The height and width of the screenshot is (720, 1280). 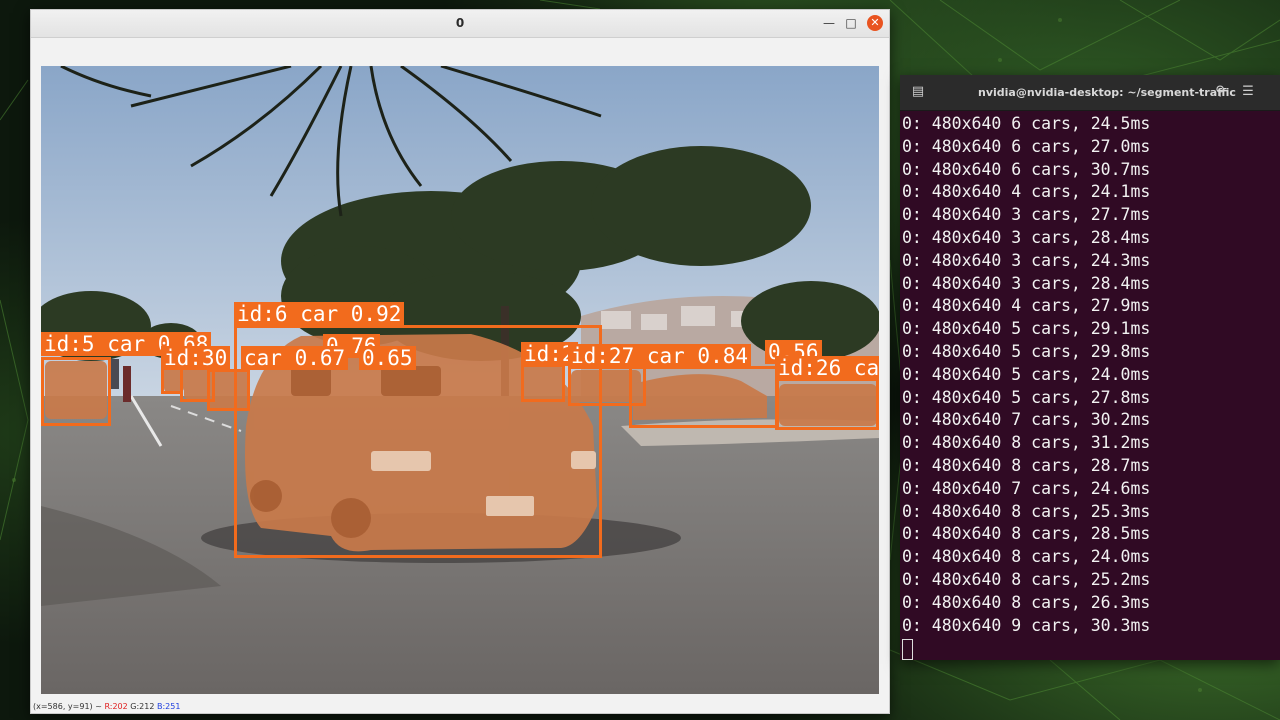 I want to click on terminal-line: 0: 480x640 6 cars, 30.7ms, so click(x=1026, y=169).